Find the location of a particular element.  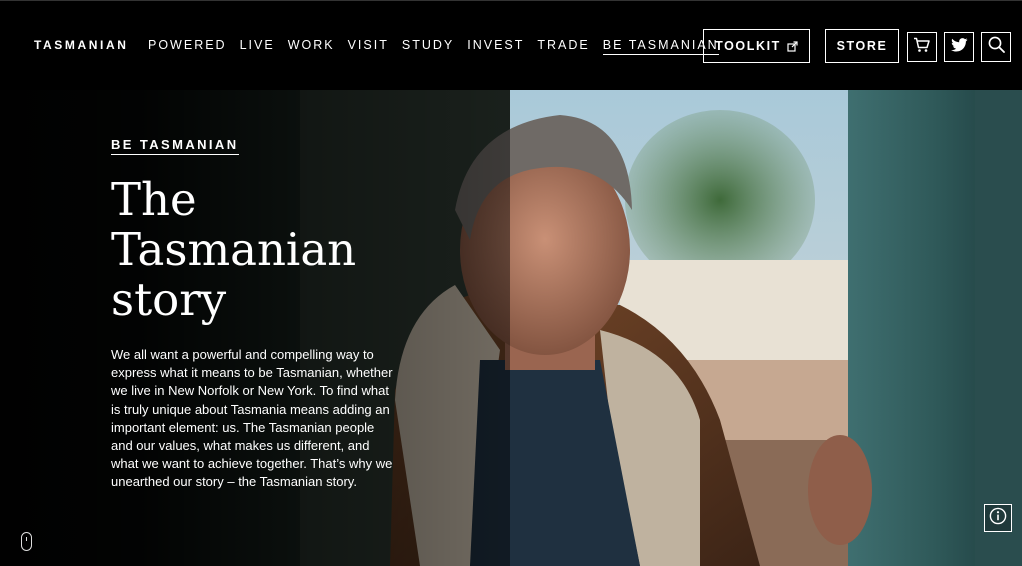

toolkit-button-label: TOOLKIT is located at coordinates (748, 46).